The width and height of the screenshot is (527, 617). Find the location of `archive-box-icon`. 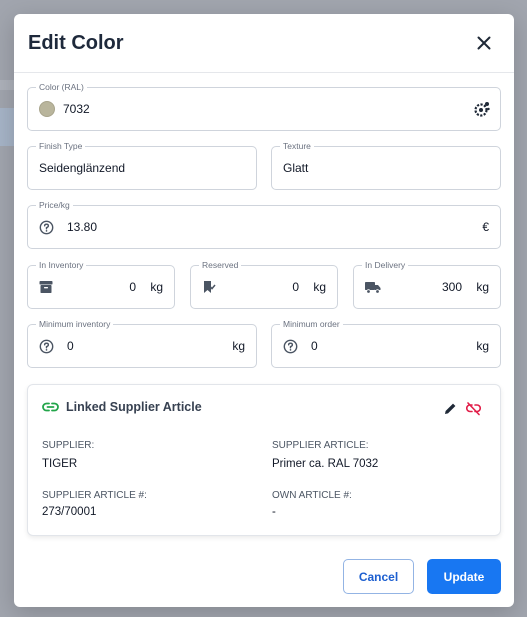

archive-box-icon is located at coordinates (46, 287).